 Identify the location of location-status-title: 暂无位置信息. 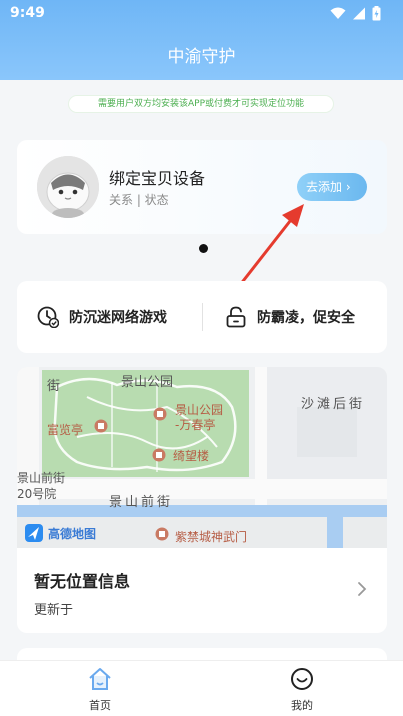
(82, 581).